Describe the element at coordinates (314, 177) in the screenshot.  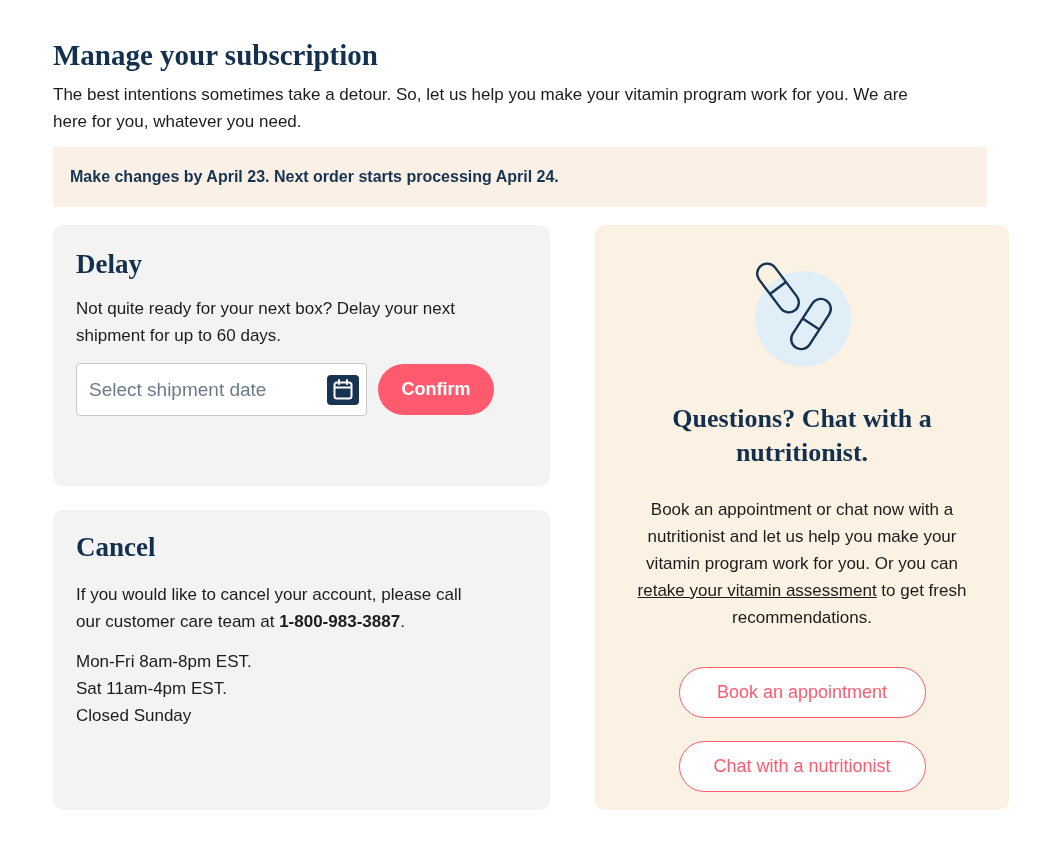
I see `notice-text: Make changes by April 23. Next order starts processing April 24.` at that location.